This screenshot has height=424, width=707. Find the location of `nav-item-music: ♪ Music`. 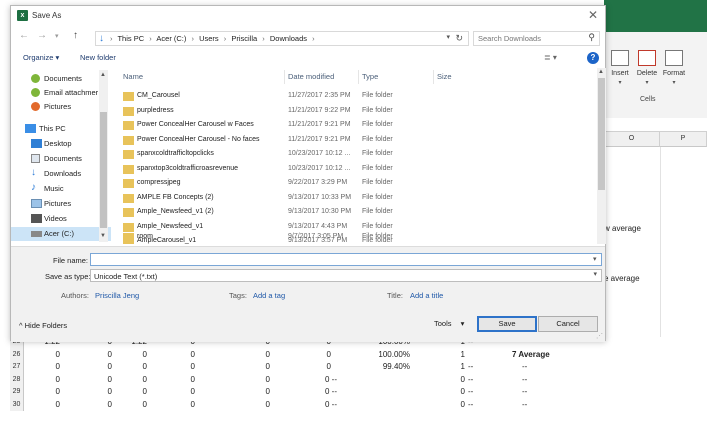

nav-item-music: ♪ Music is located at coordinates (61, 189).